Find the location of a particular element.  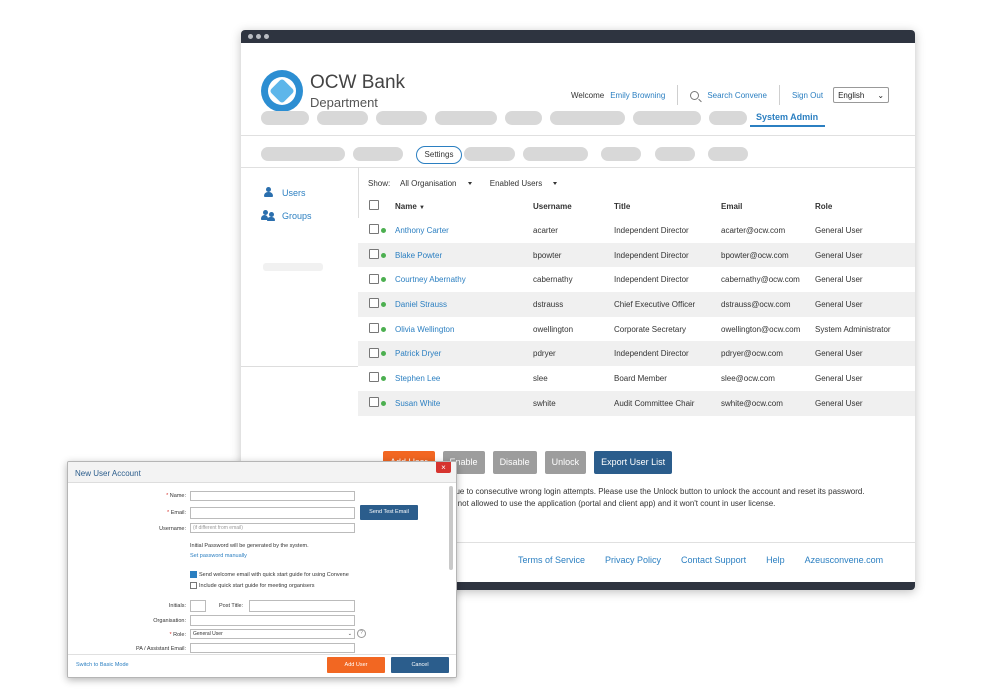

chevron-down-icon: ⌄ is located at coordinates (881, 95).